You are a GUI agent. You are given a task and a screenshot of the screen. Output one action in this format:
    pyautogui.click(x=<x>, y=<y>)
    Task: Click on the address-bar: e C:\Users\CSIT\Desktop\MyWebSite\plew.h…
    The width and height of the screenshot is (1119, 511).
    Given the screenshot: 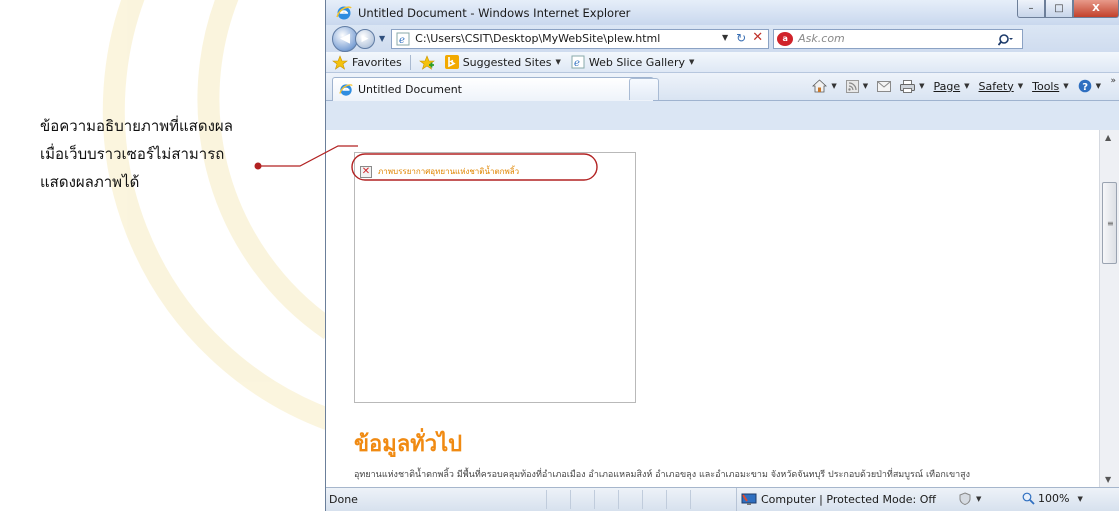 What is the action you would take?
    pyautogui.click(x=580, y=38)
    